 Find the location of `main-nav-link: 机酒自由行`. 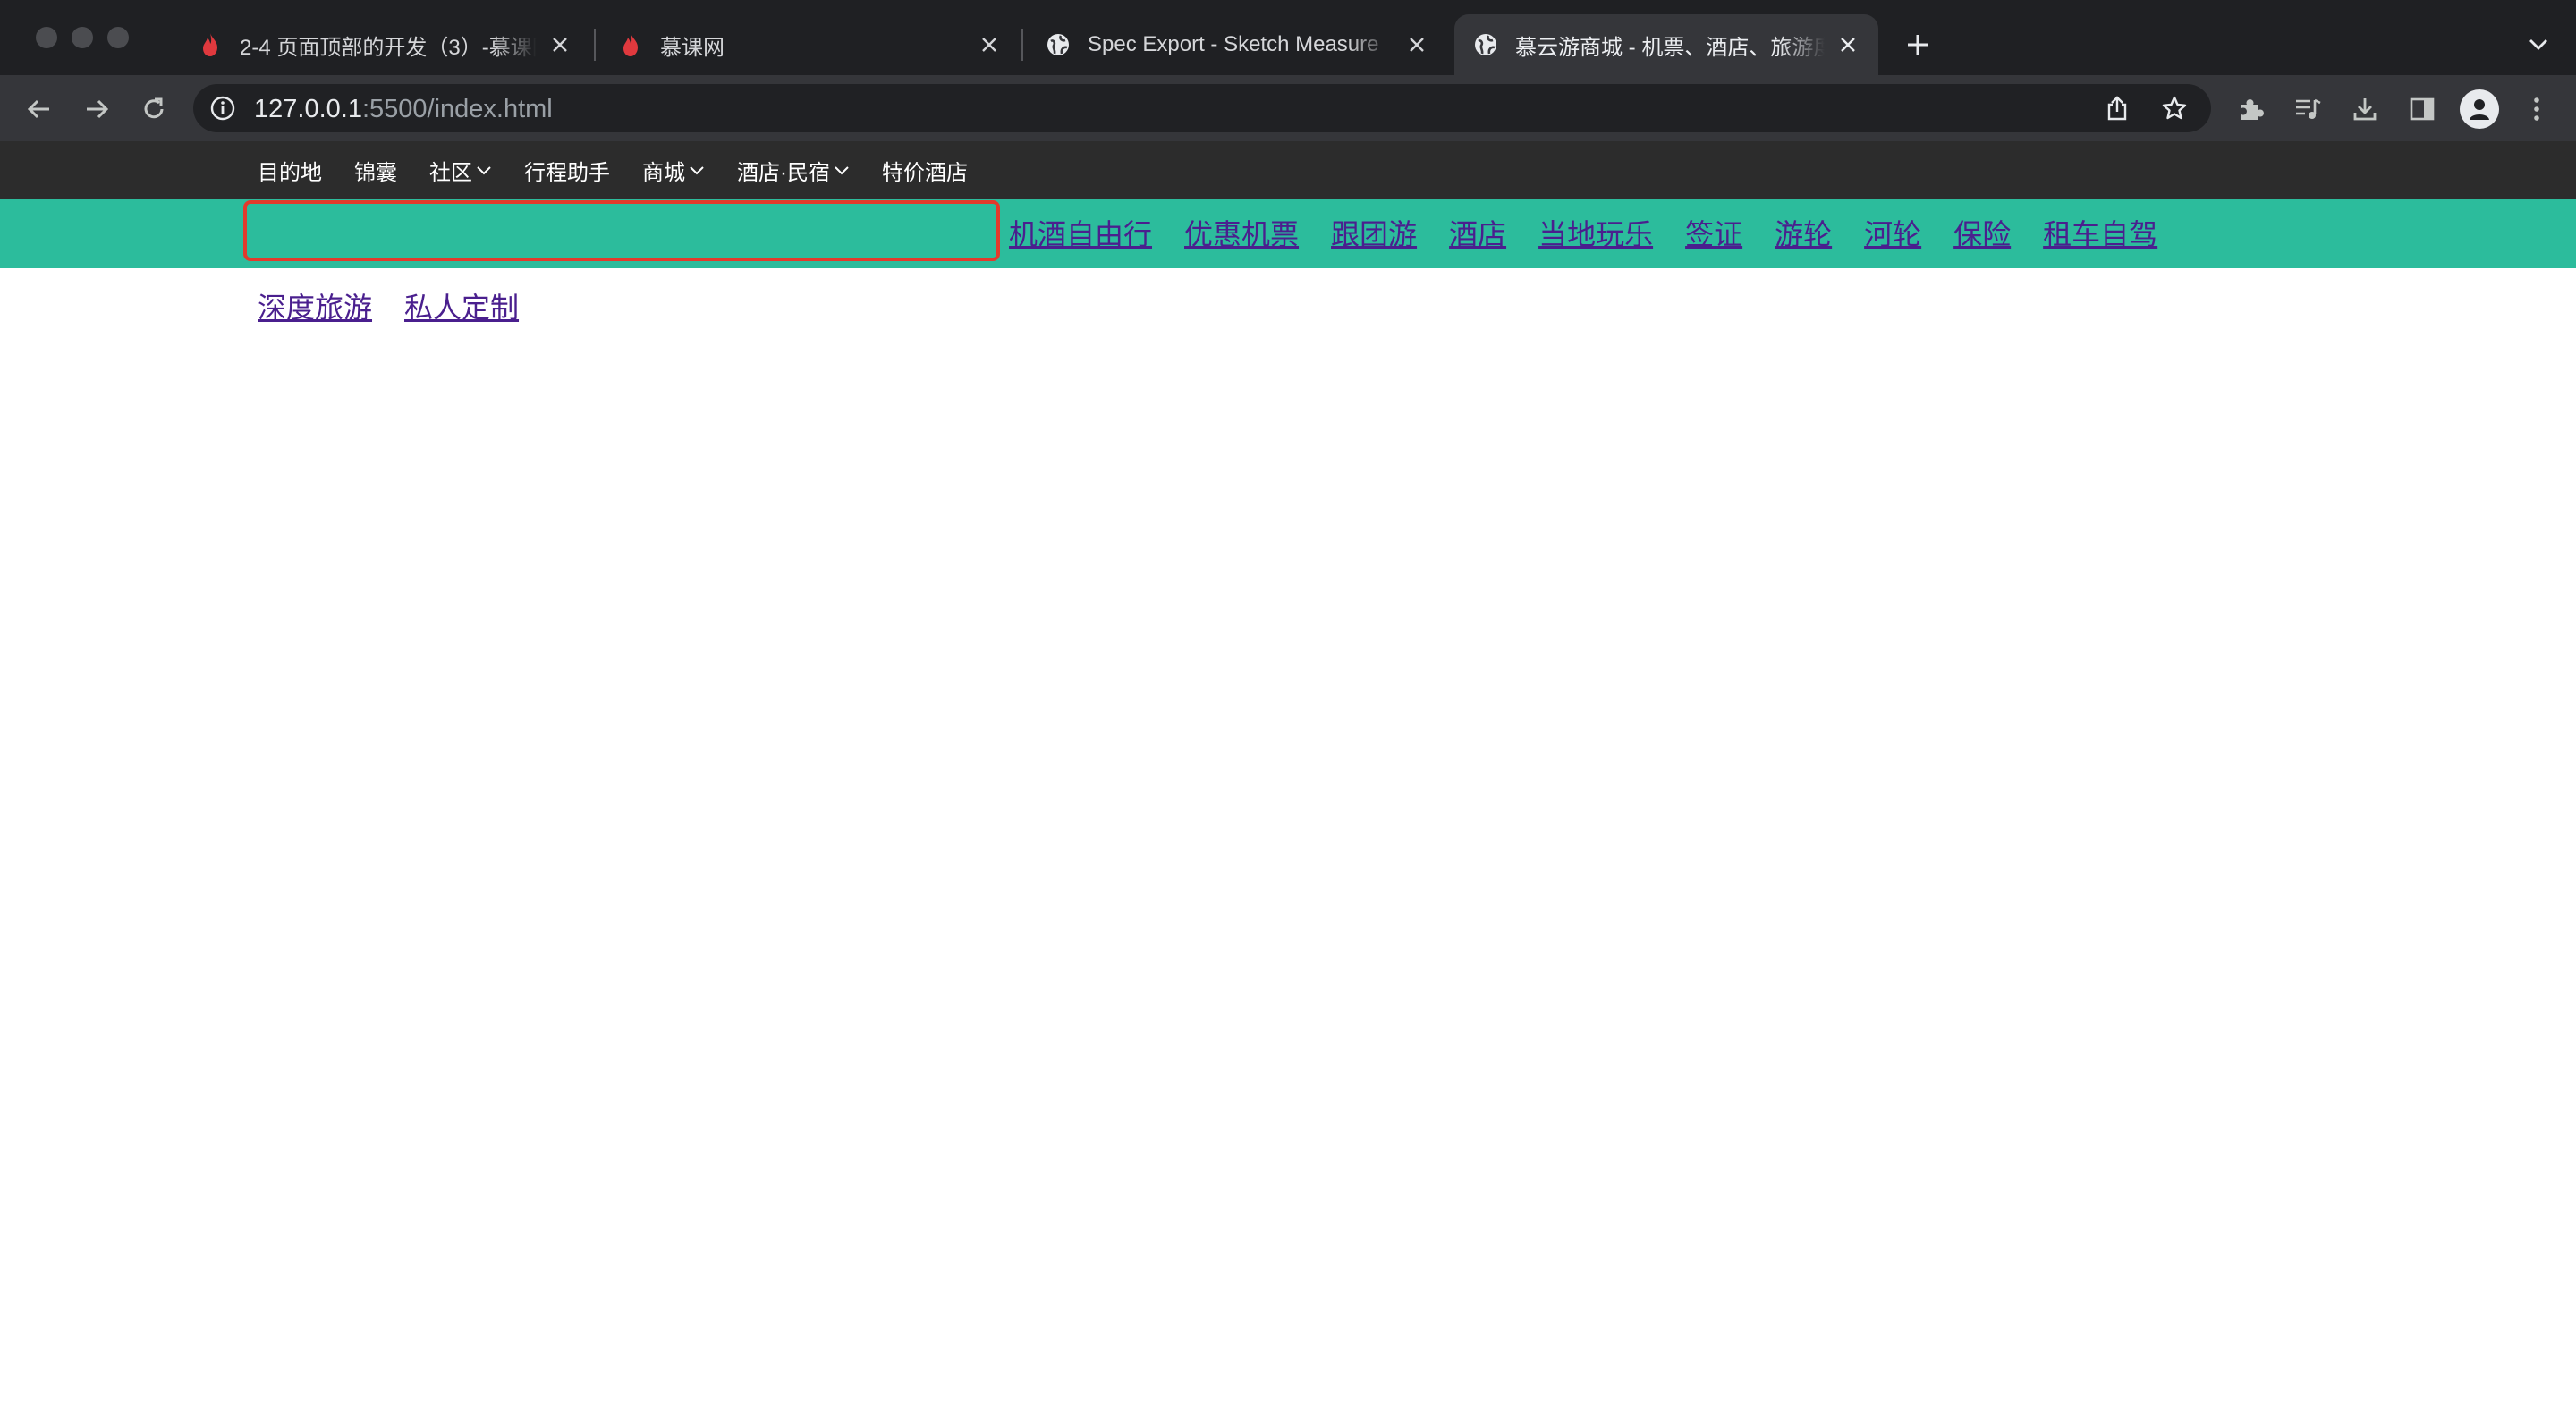

main-nav-link: 机酒自由行 is located at coordinates (1080, 234).